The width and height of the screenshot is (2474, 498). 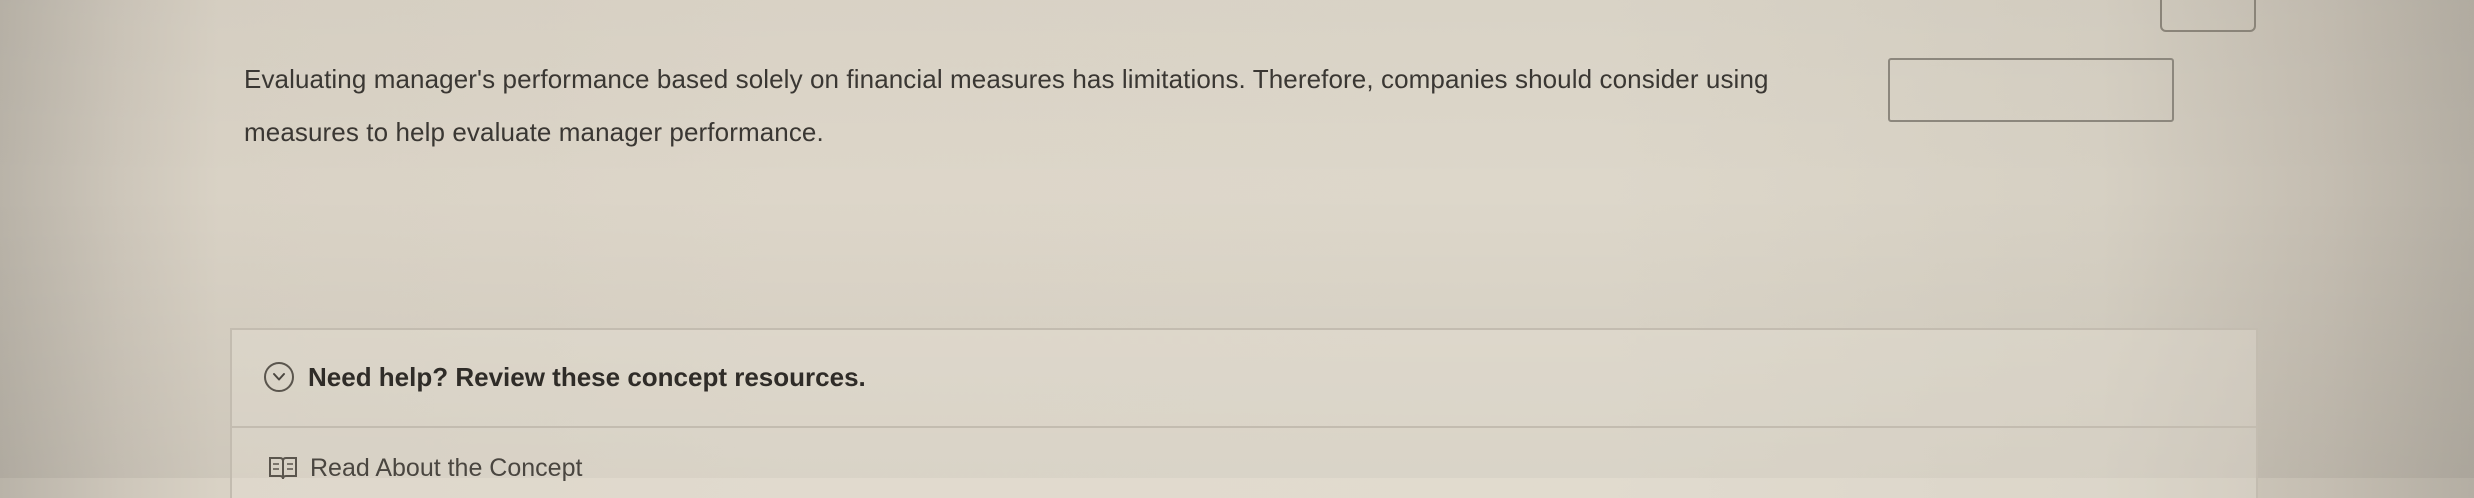 I want to click on read-about-concept-link: Read About the Concept, so click(x=425, y=468).